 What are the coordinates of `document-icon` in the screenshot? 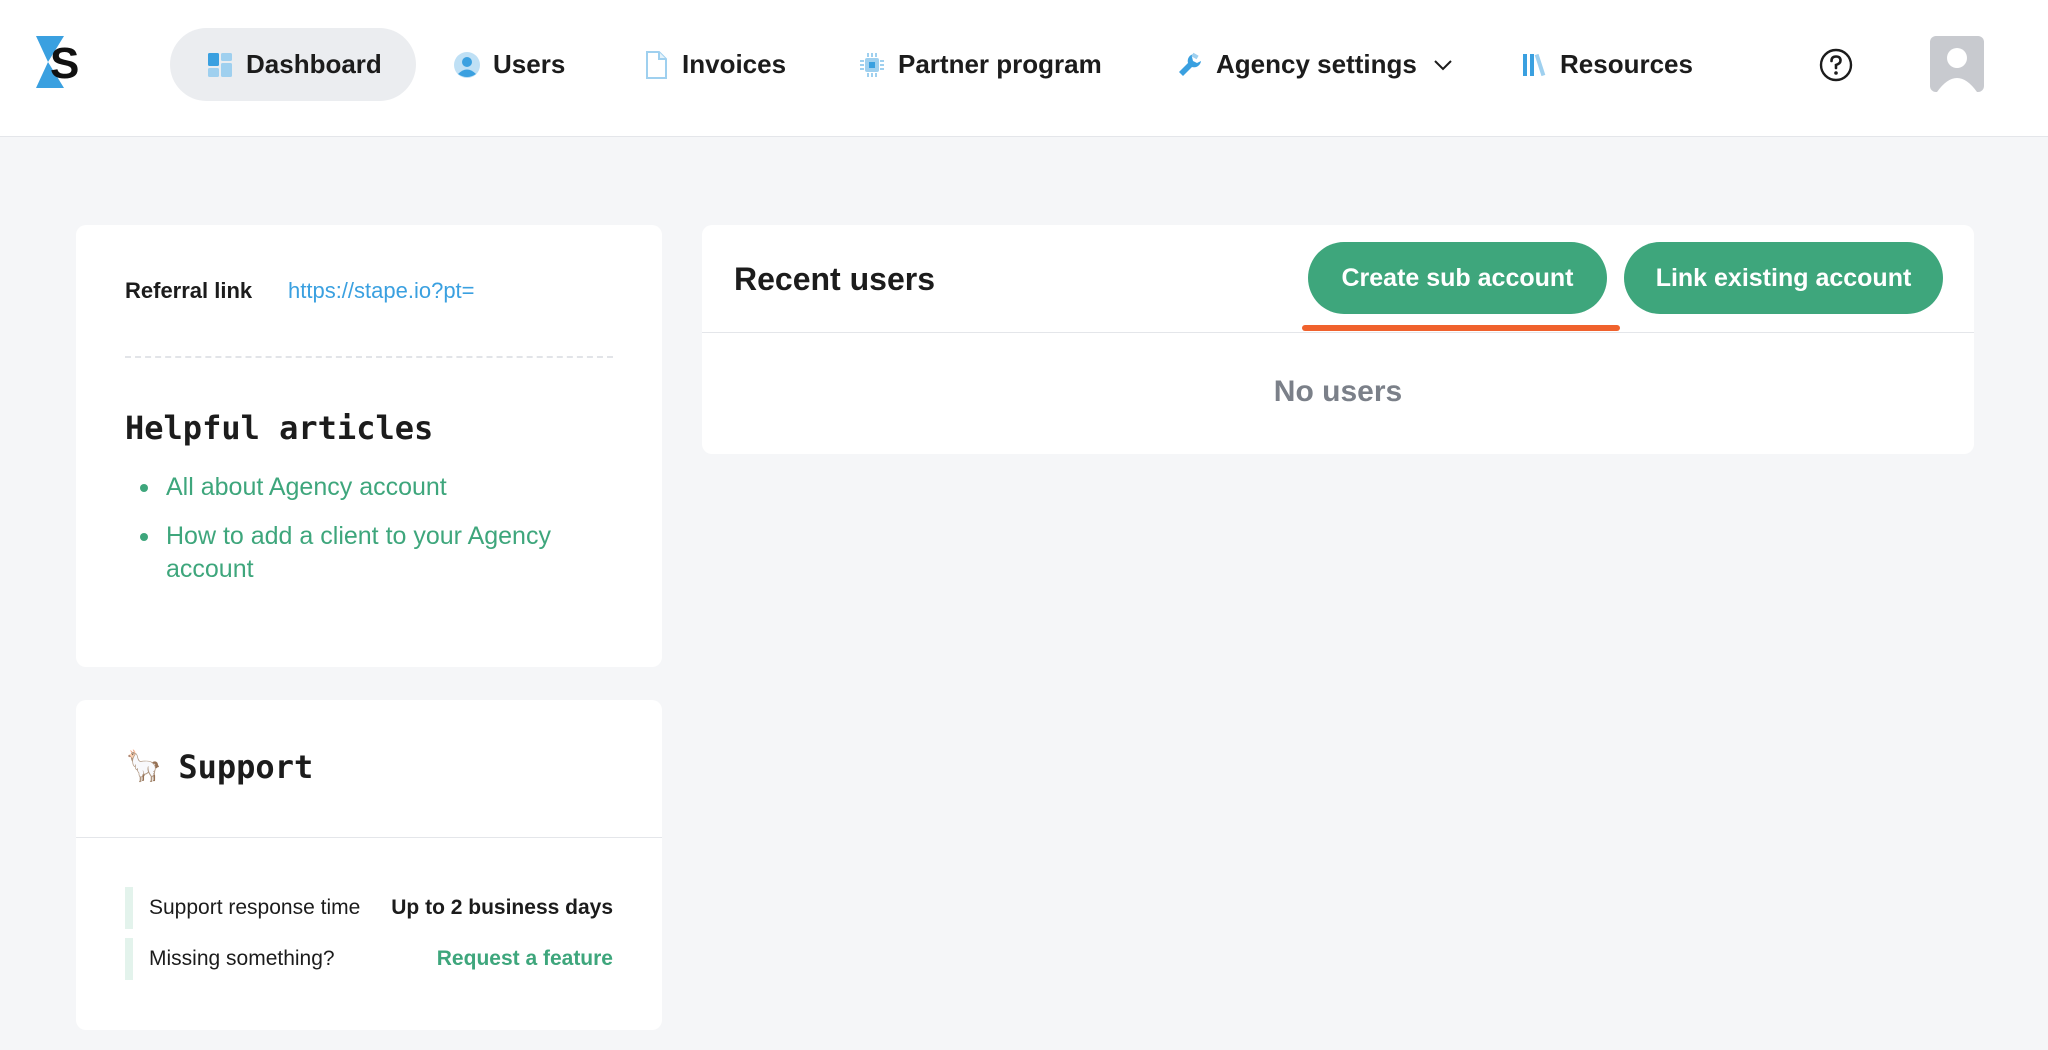 It's located at (656, 64).